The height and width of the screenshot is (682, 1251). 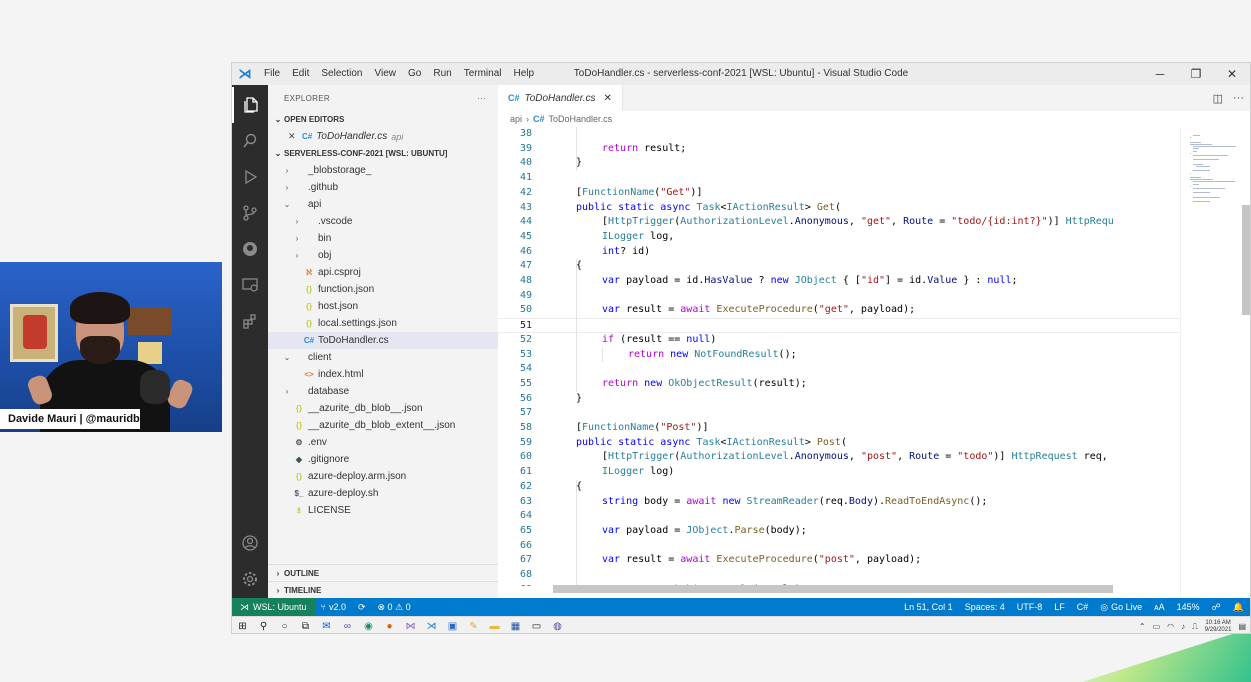 I want to click on tree-item: {} local.settings.json, so click(x=383, y=323).